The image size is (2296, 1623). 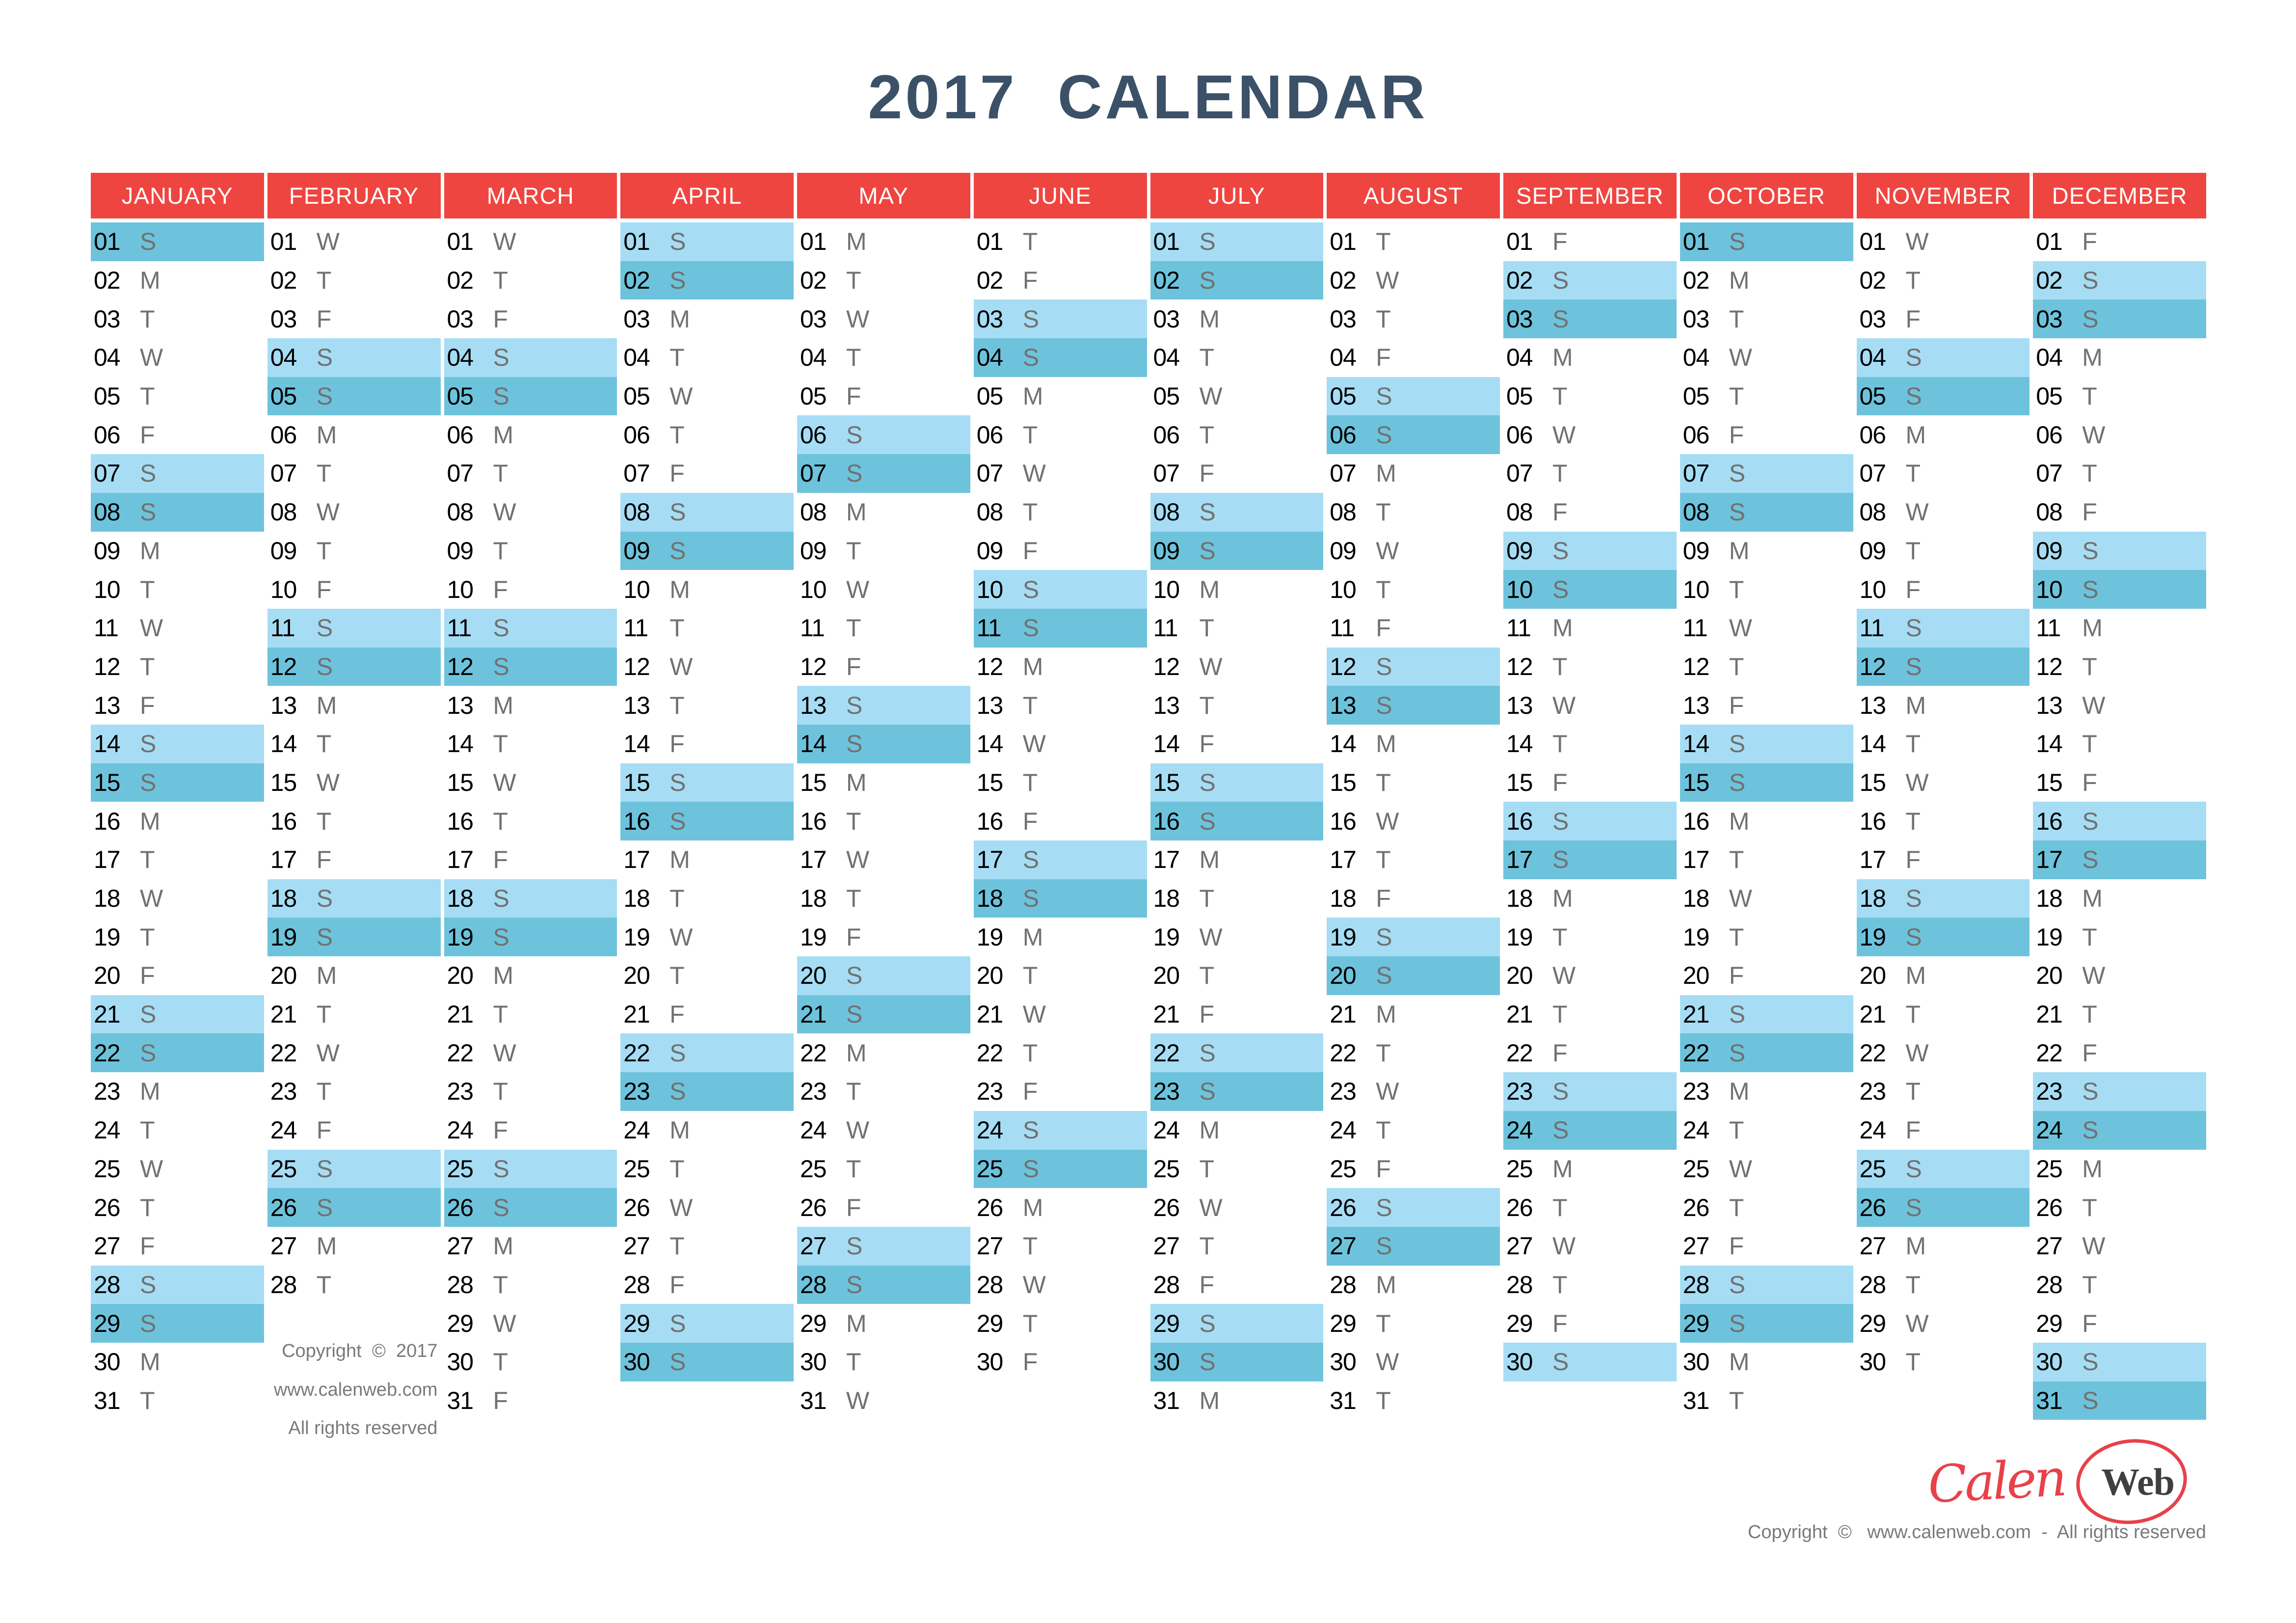 I want to click on day-row: 29 T, so click(x=1413, y=1324).